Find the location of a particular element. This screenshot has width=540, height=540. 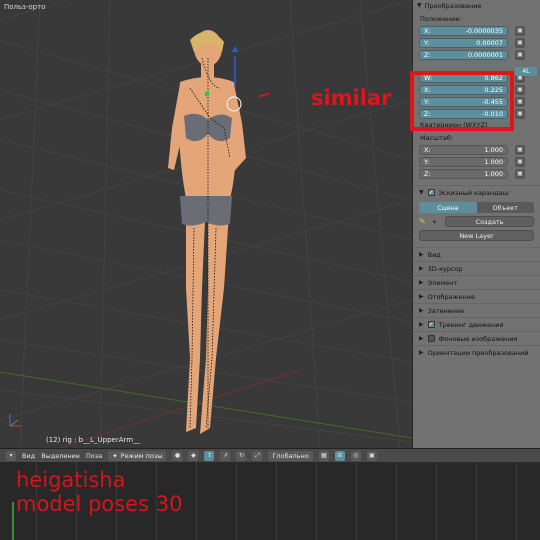

grease-pencil-header: ▼ ✓ Эскизный карандаш is located at coordinates (476, 192).